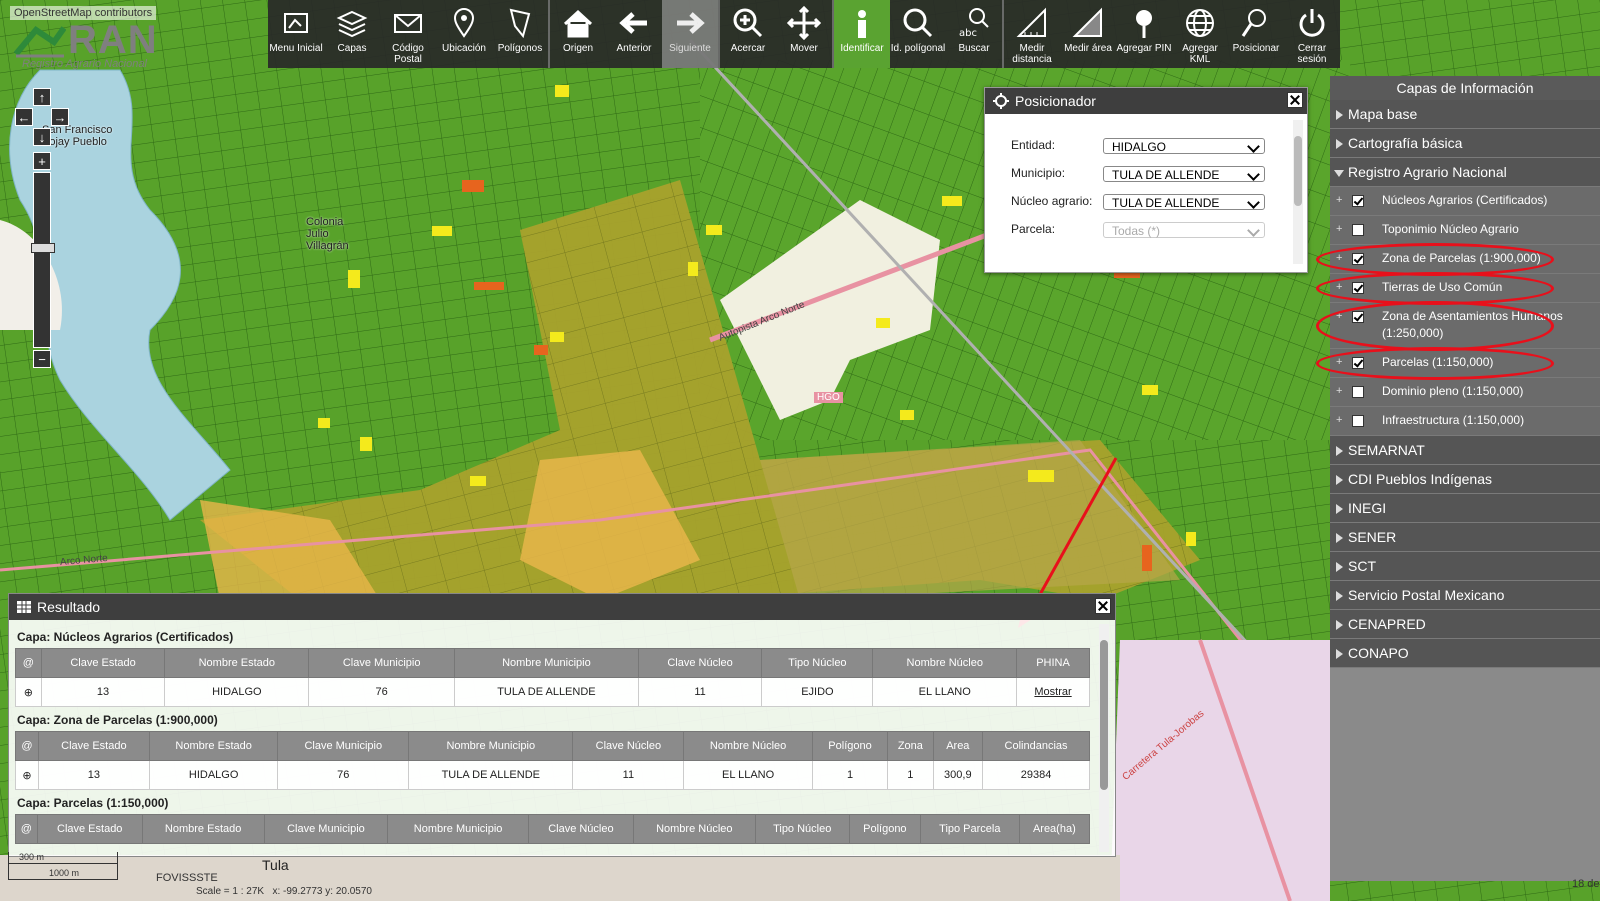 Image resolution: width=1600 pixels, height=901 pixels. Describe the element at coordinates (408, 34) in the screenshot. I see `toolbar-codigo-postal-button: Código Postal` at that location.